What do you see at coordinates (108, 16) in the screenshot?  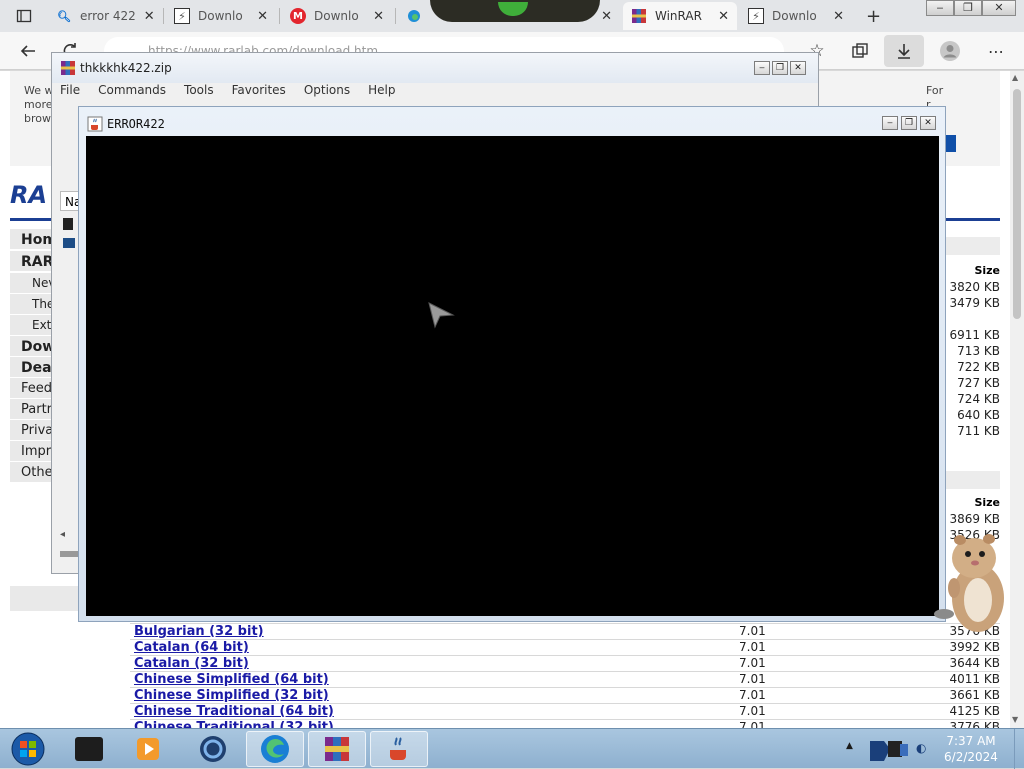 I see `tab-label: error 422` at bounding box center [108, 16].